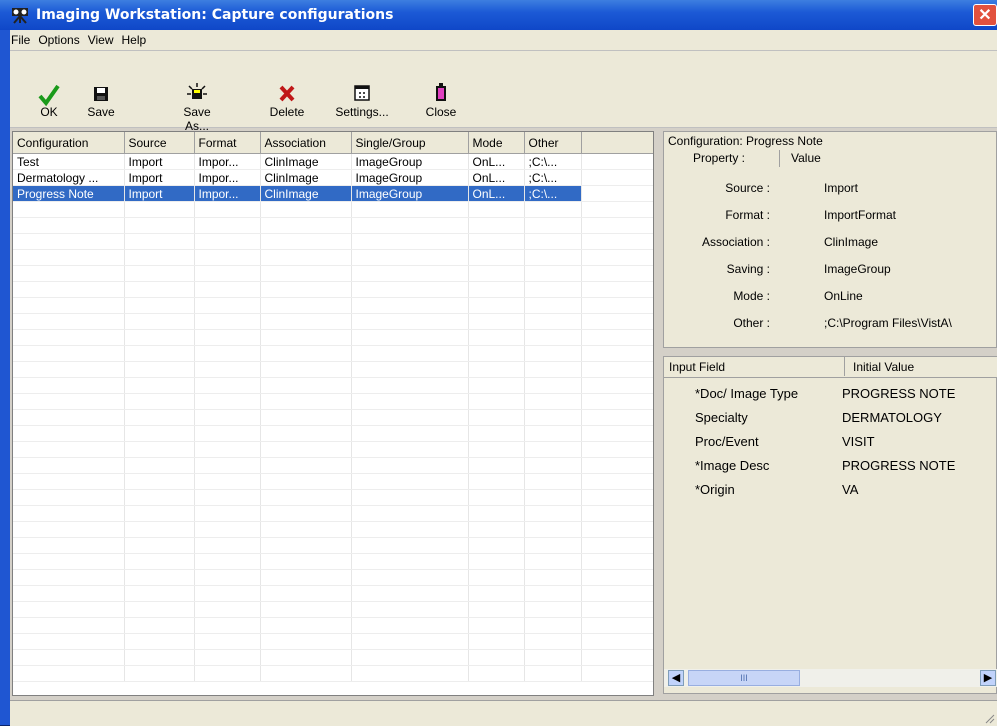  What do you see at coordinates (69, 161) in the screenshot?
I see `table-cell: Test` at bounding box center [69, 161].